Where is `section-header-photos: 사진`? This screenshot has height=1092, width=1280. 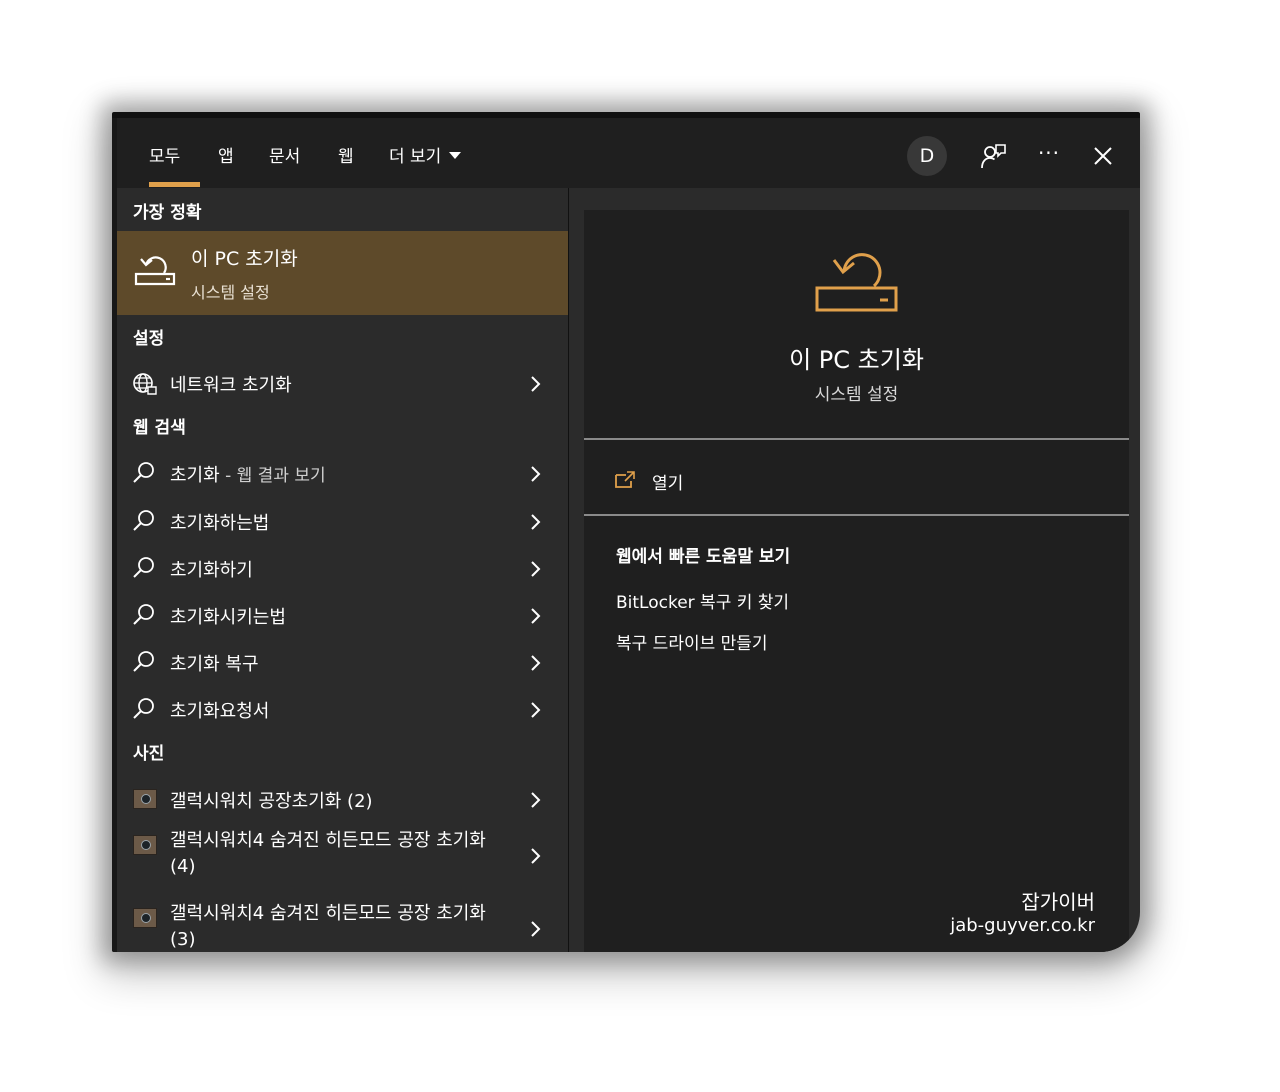
section-header-photos: 사진 is located at coordinates (149, 754).